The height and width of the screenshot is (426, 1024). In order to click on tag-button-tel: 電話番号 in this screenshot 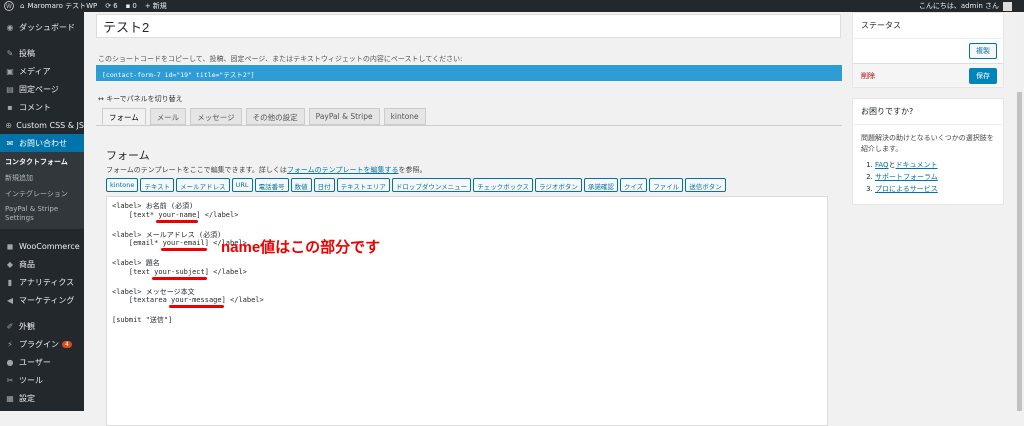, I will do `click(271, 185)`.